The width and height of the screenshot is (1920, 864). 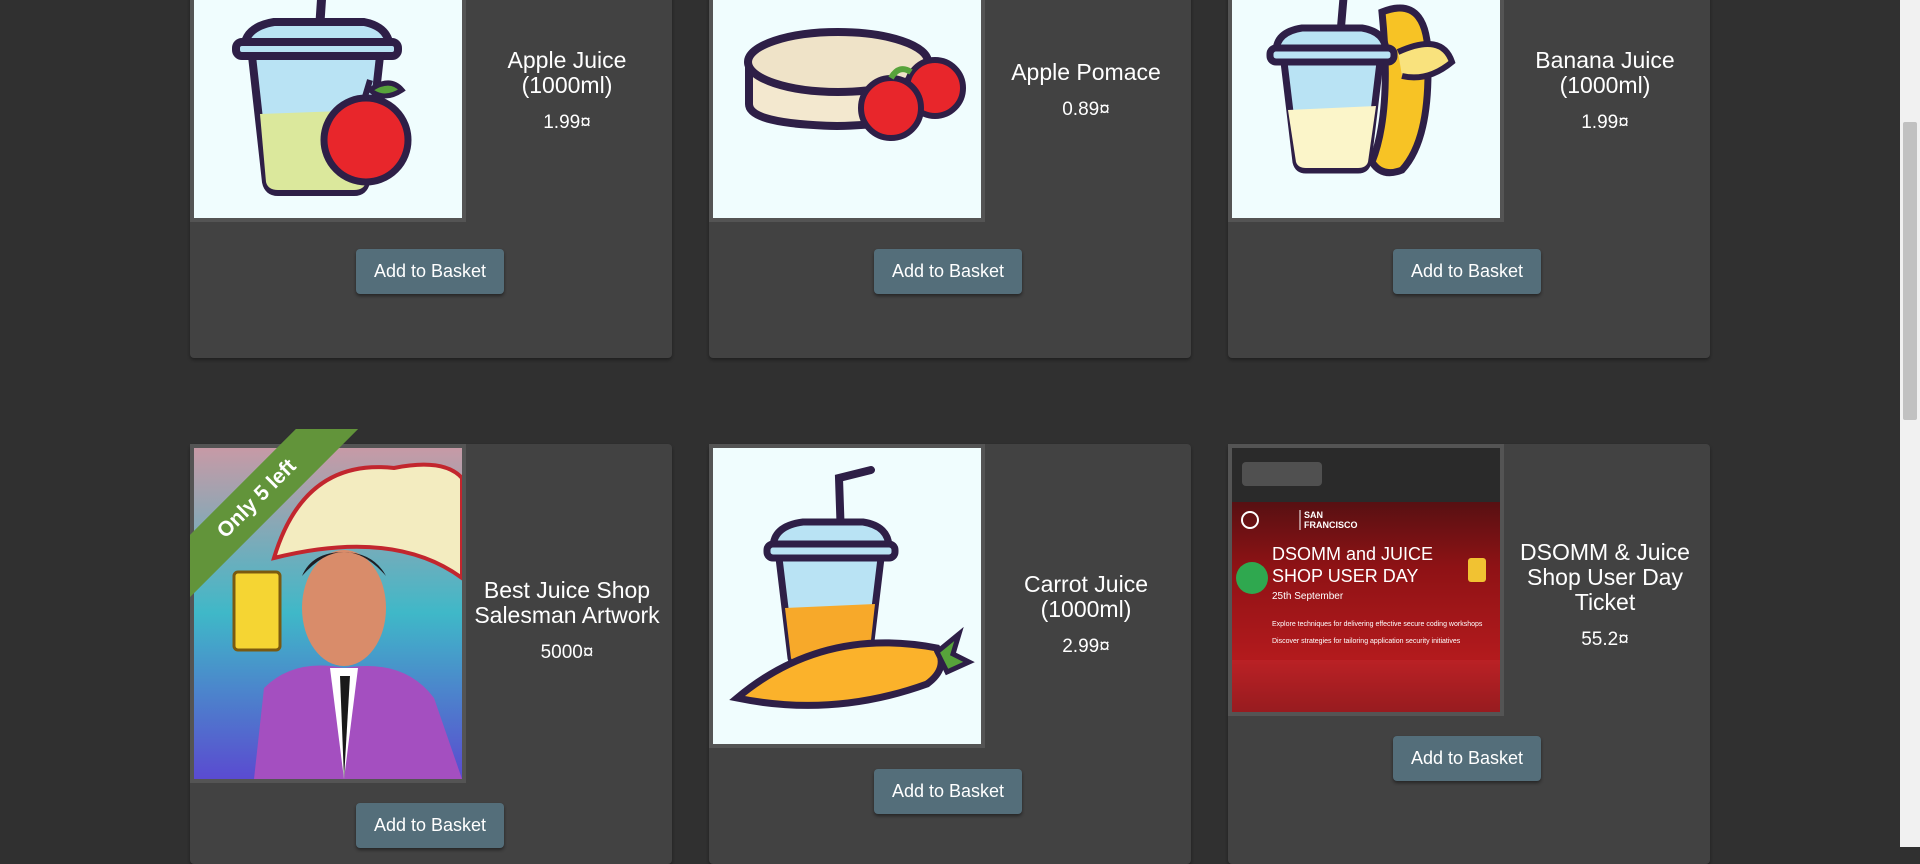 I want to click on banana-juice-cup-icon, so click(x=1366, y=109).